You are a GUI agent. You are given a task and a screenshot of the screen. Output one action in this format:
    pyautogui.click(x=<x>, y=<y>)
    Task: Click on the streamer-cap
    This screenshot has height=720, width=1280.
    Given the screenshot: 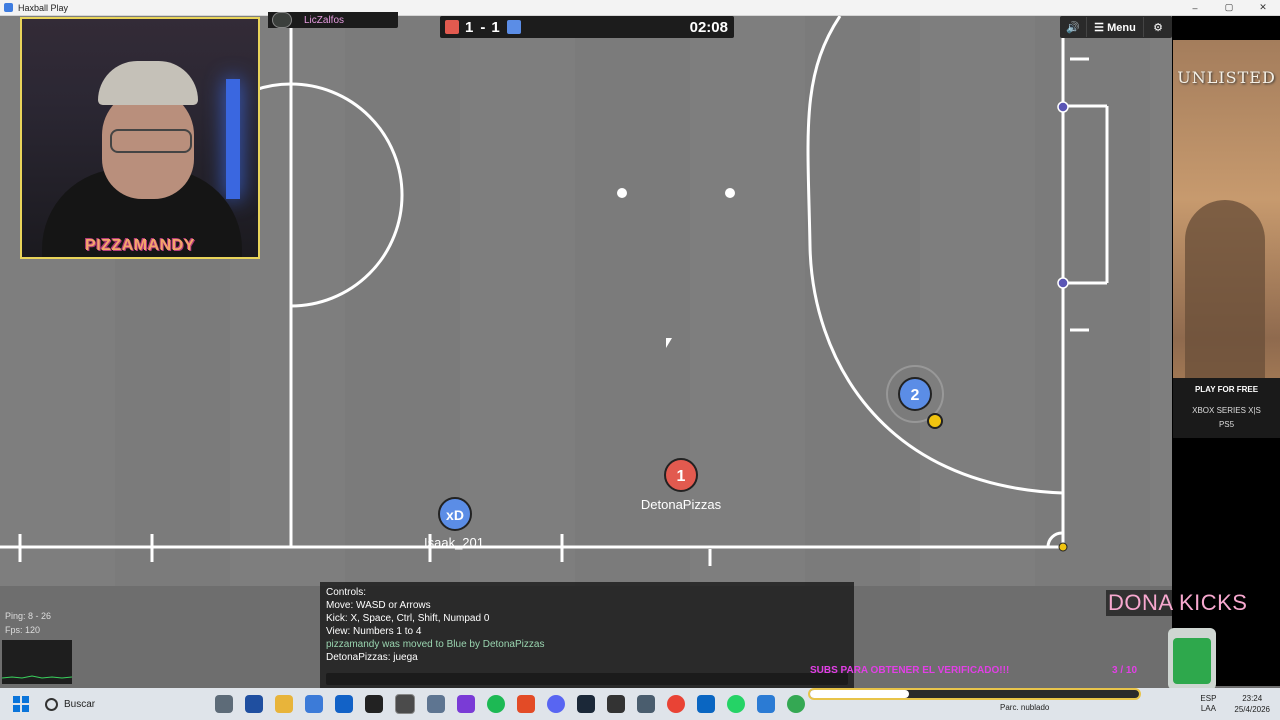 What is the action you would take?
    pyautogui.click(x=148, y=83)
    